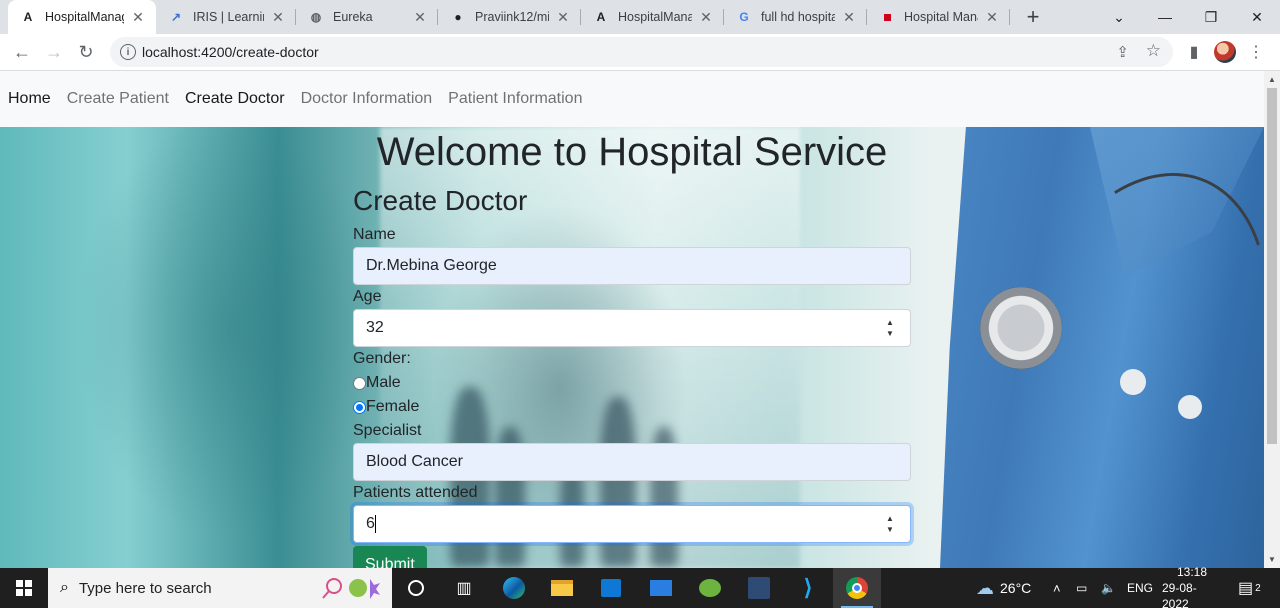 This screenshot has width=1280, height=612. What do you see at coordinates (359, 407) in the screenshot?
I see `female-radio` at bounding box center [359, 407].